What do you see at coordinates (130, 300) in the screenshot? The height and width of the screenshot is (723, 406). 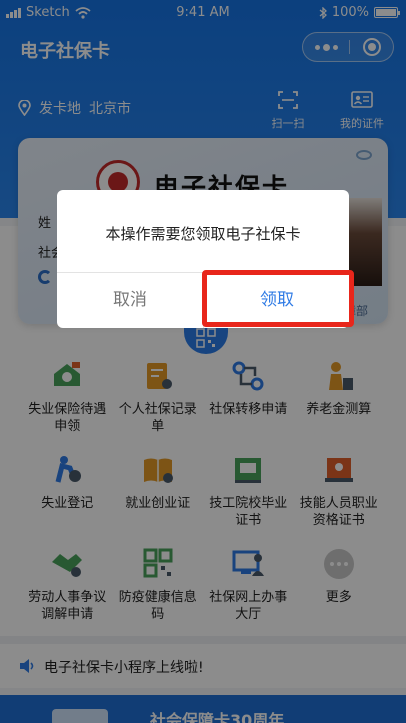 I see `cancel-button: 取消` at bounding box center [130, 300].